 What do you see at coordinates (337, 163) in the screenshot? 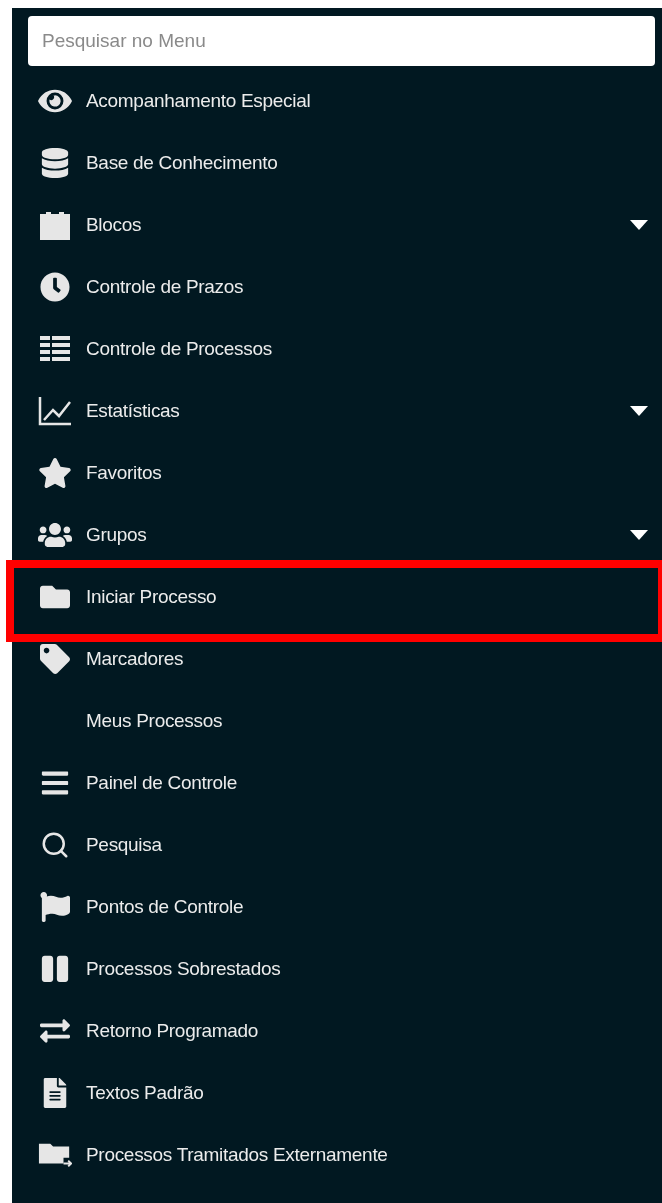
I see `menu-item: Base de Conhecimento` at bounding box center [337, 163].